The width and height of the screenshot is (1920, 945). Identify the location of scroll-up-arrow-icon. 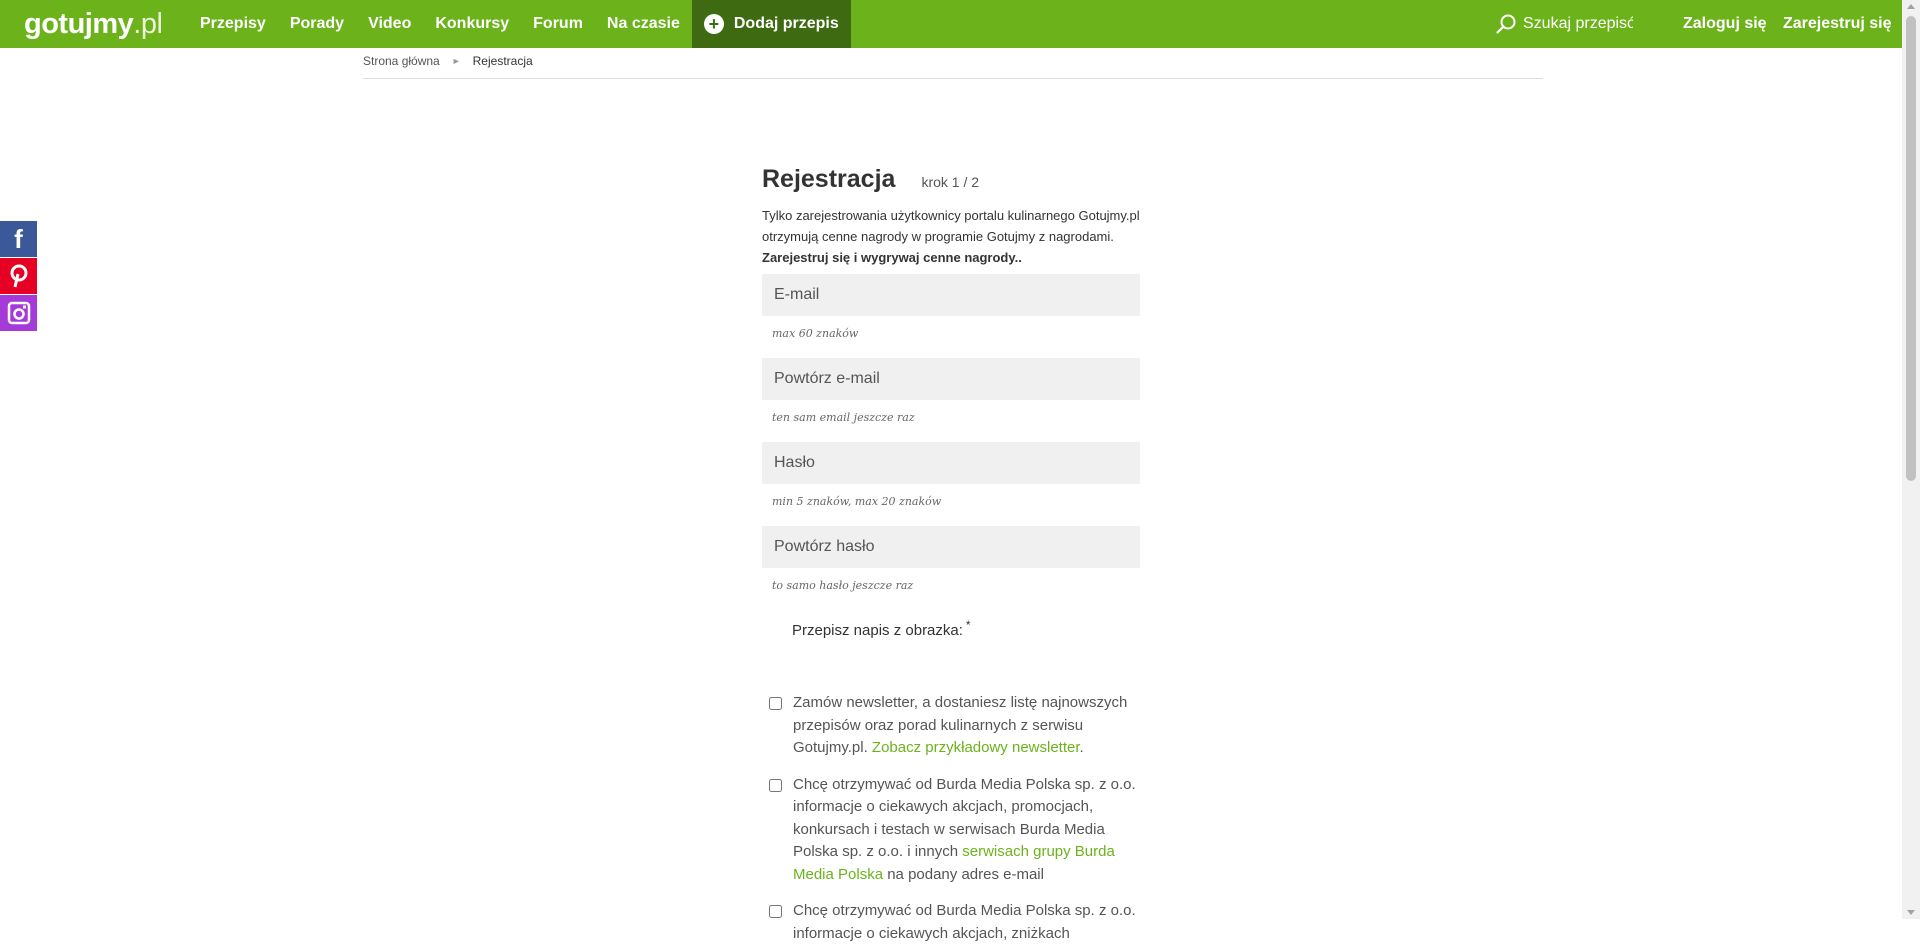
(1911, 6).